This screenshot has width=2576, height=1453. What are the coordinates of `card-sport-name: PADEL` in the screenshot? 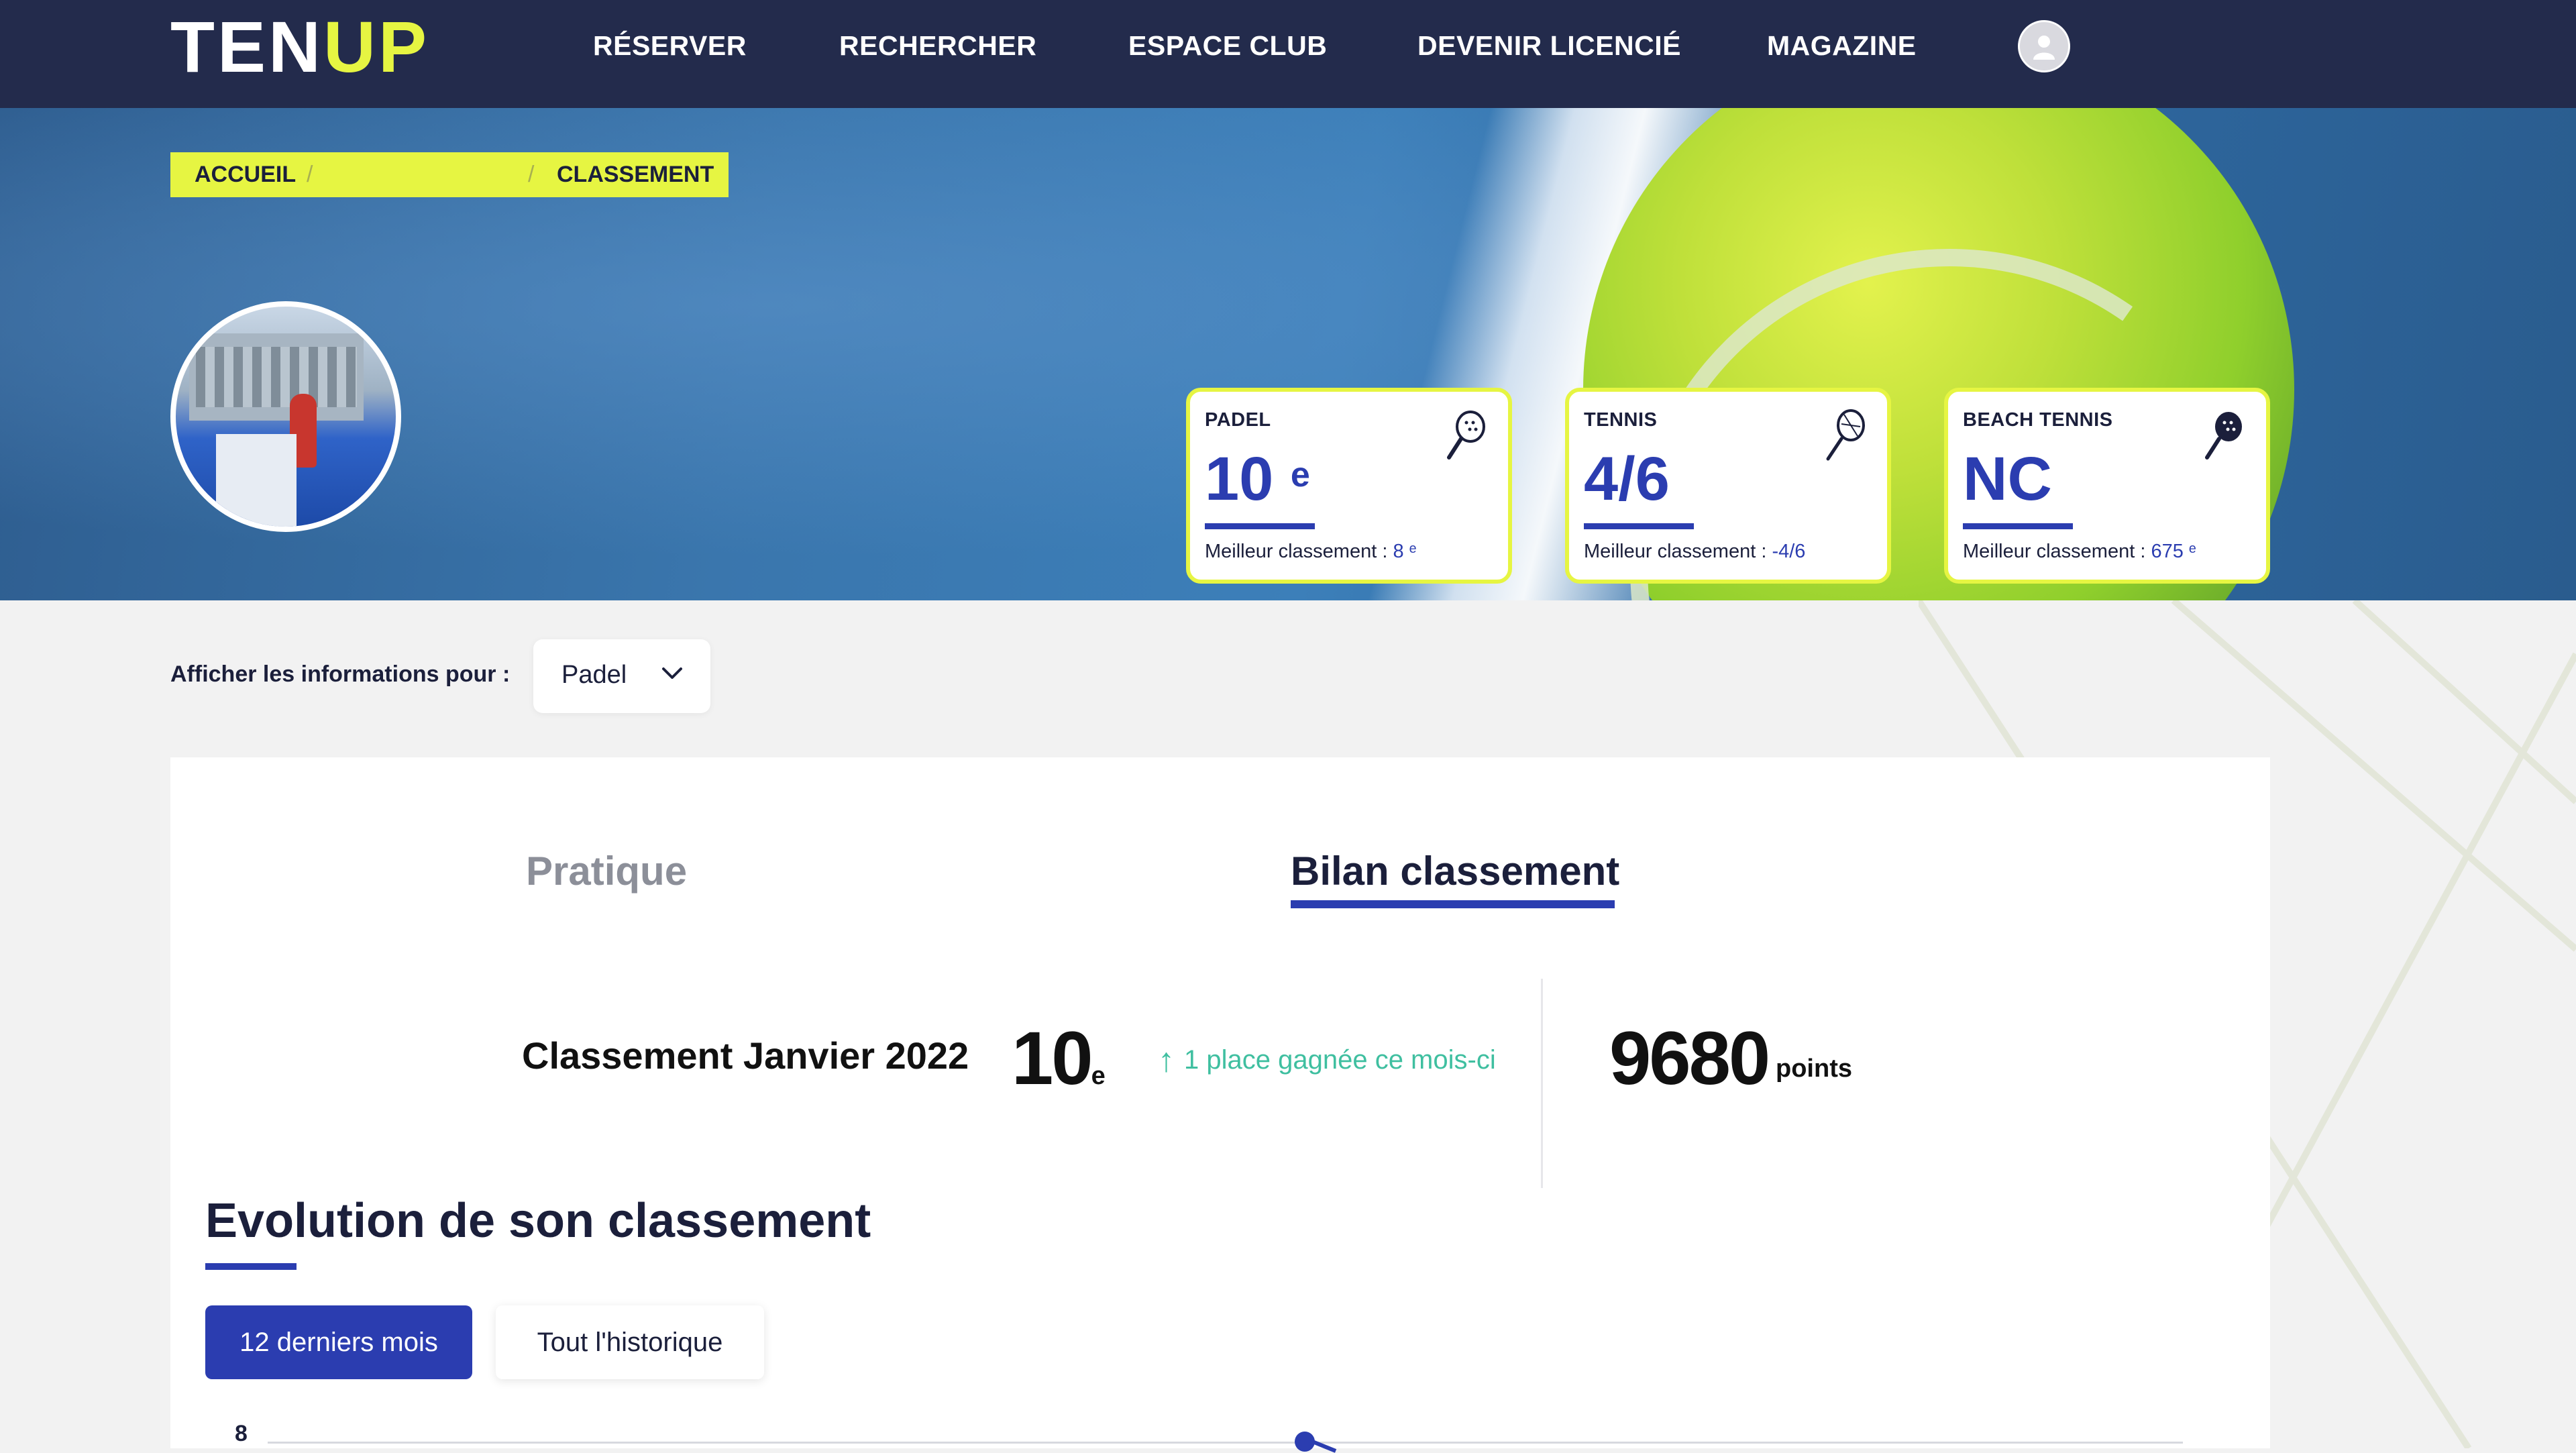 It's located at (1238, 420).